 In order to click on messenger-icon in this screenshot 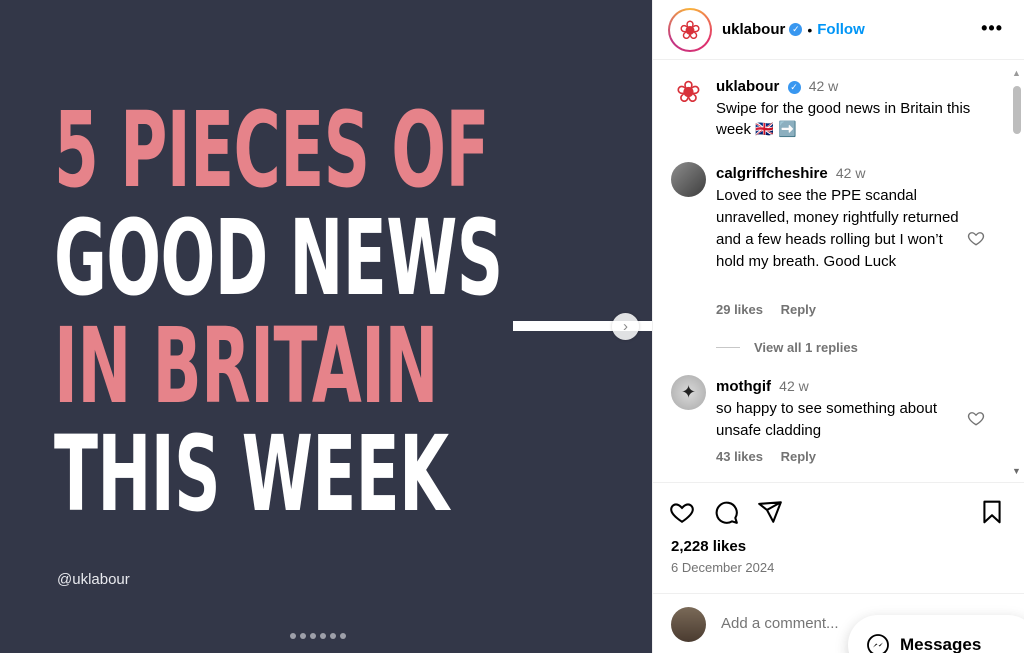, I will do `click(878, 643)`.